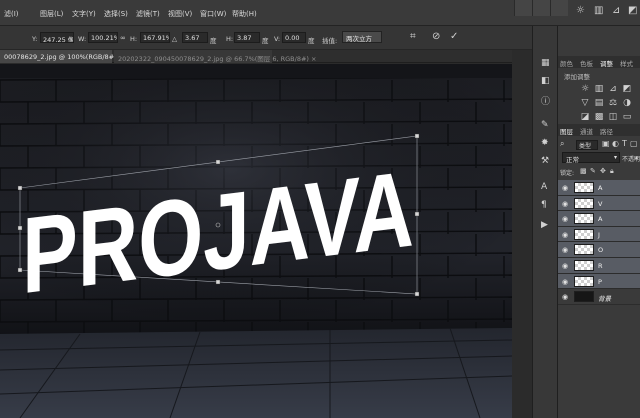 The image size is (640, 418). I want to click on warp-mode-icon: ⌗, so click(413, 36).